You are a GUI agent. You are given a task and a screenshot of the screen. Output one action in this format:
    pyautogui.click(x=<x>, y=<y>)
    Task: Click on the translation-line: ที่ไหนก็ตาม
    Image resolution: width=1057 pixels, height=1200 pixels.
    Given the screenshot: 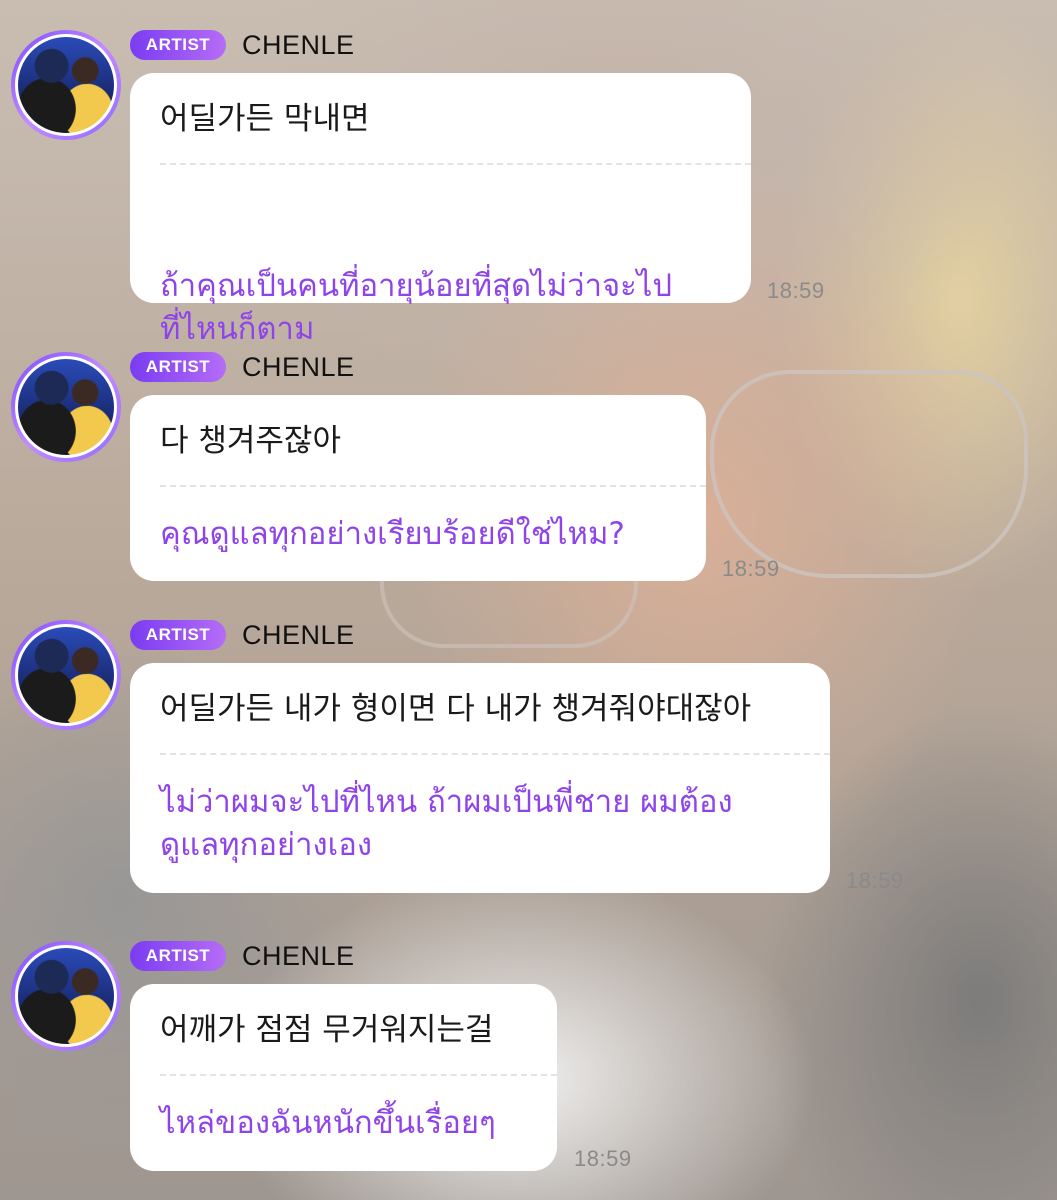 What is the action you would take?
    pyautogui.click(x=237, y=329)
    